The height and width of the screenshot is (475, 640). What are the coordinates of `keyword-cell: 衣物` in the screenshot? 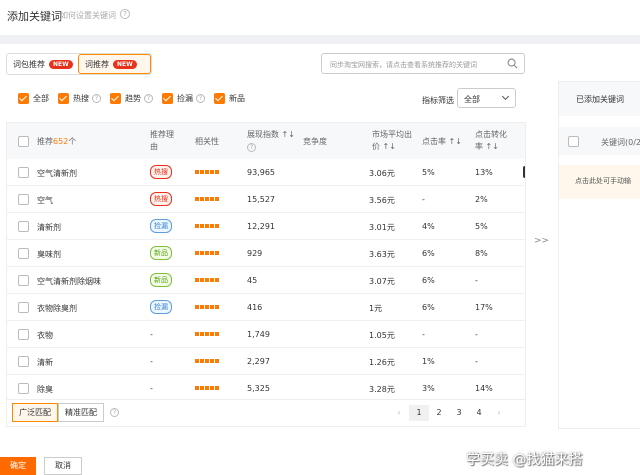 It's located at (45, 335).